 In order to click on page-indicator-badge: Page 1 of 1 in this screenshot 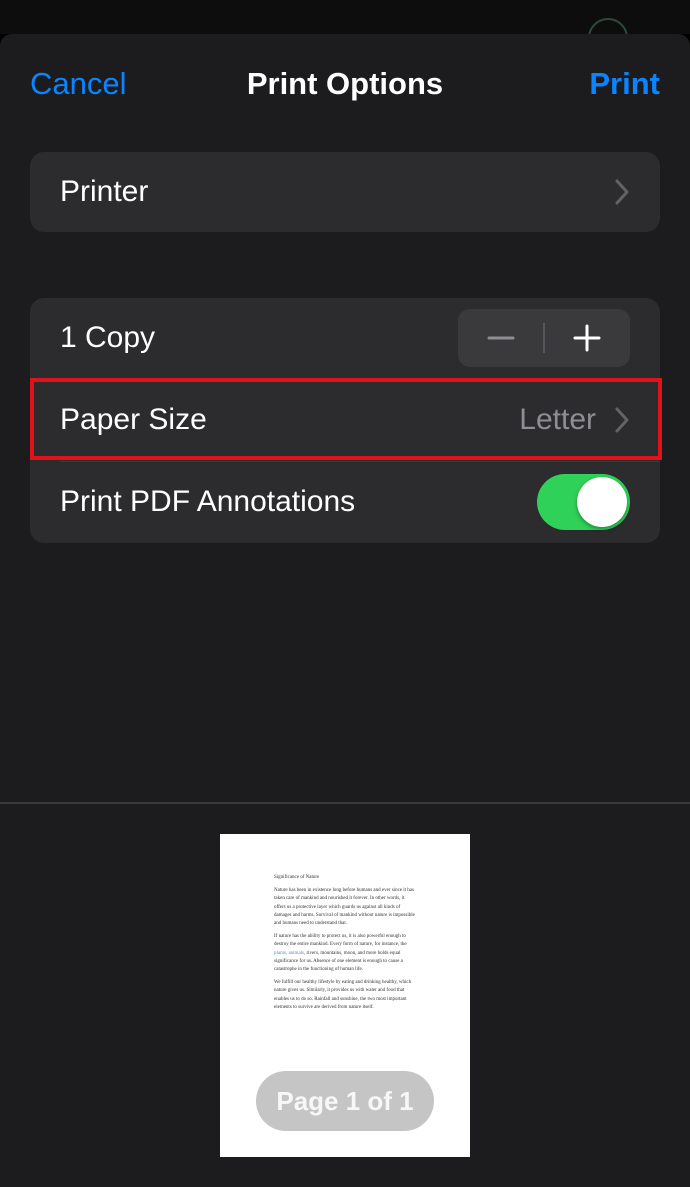, I will do `click(345, 1101)`.